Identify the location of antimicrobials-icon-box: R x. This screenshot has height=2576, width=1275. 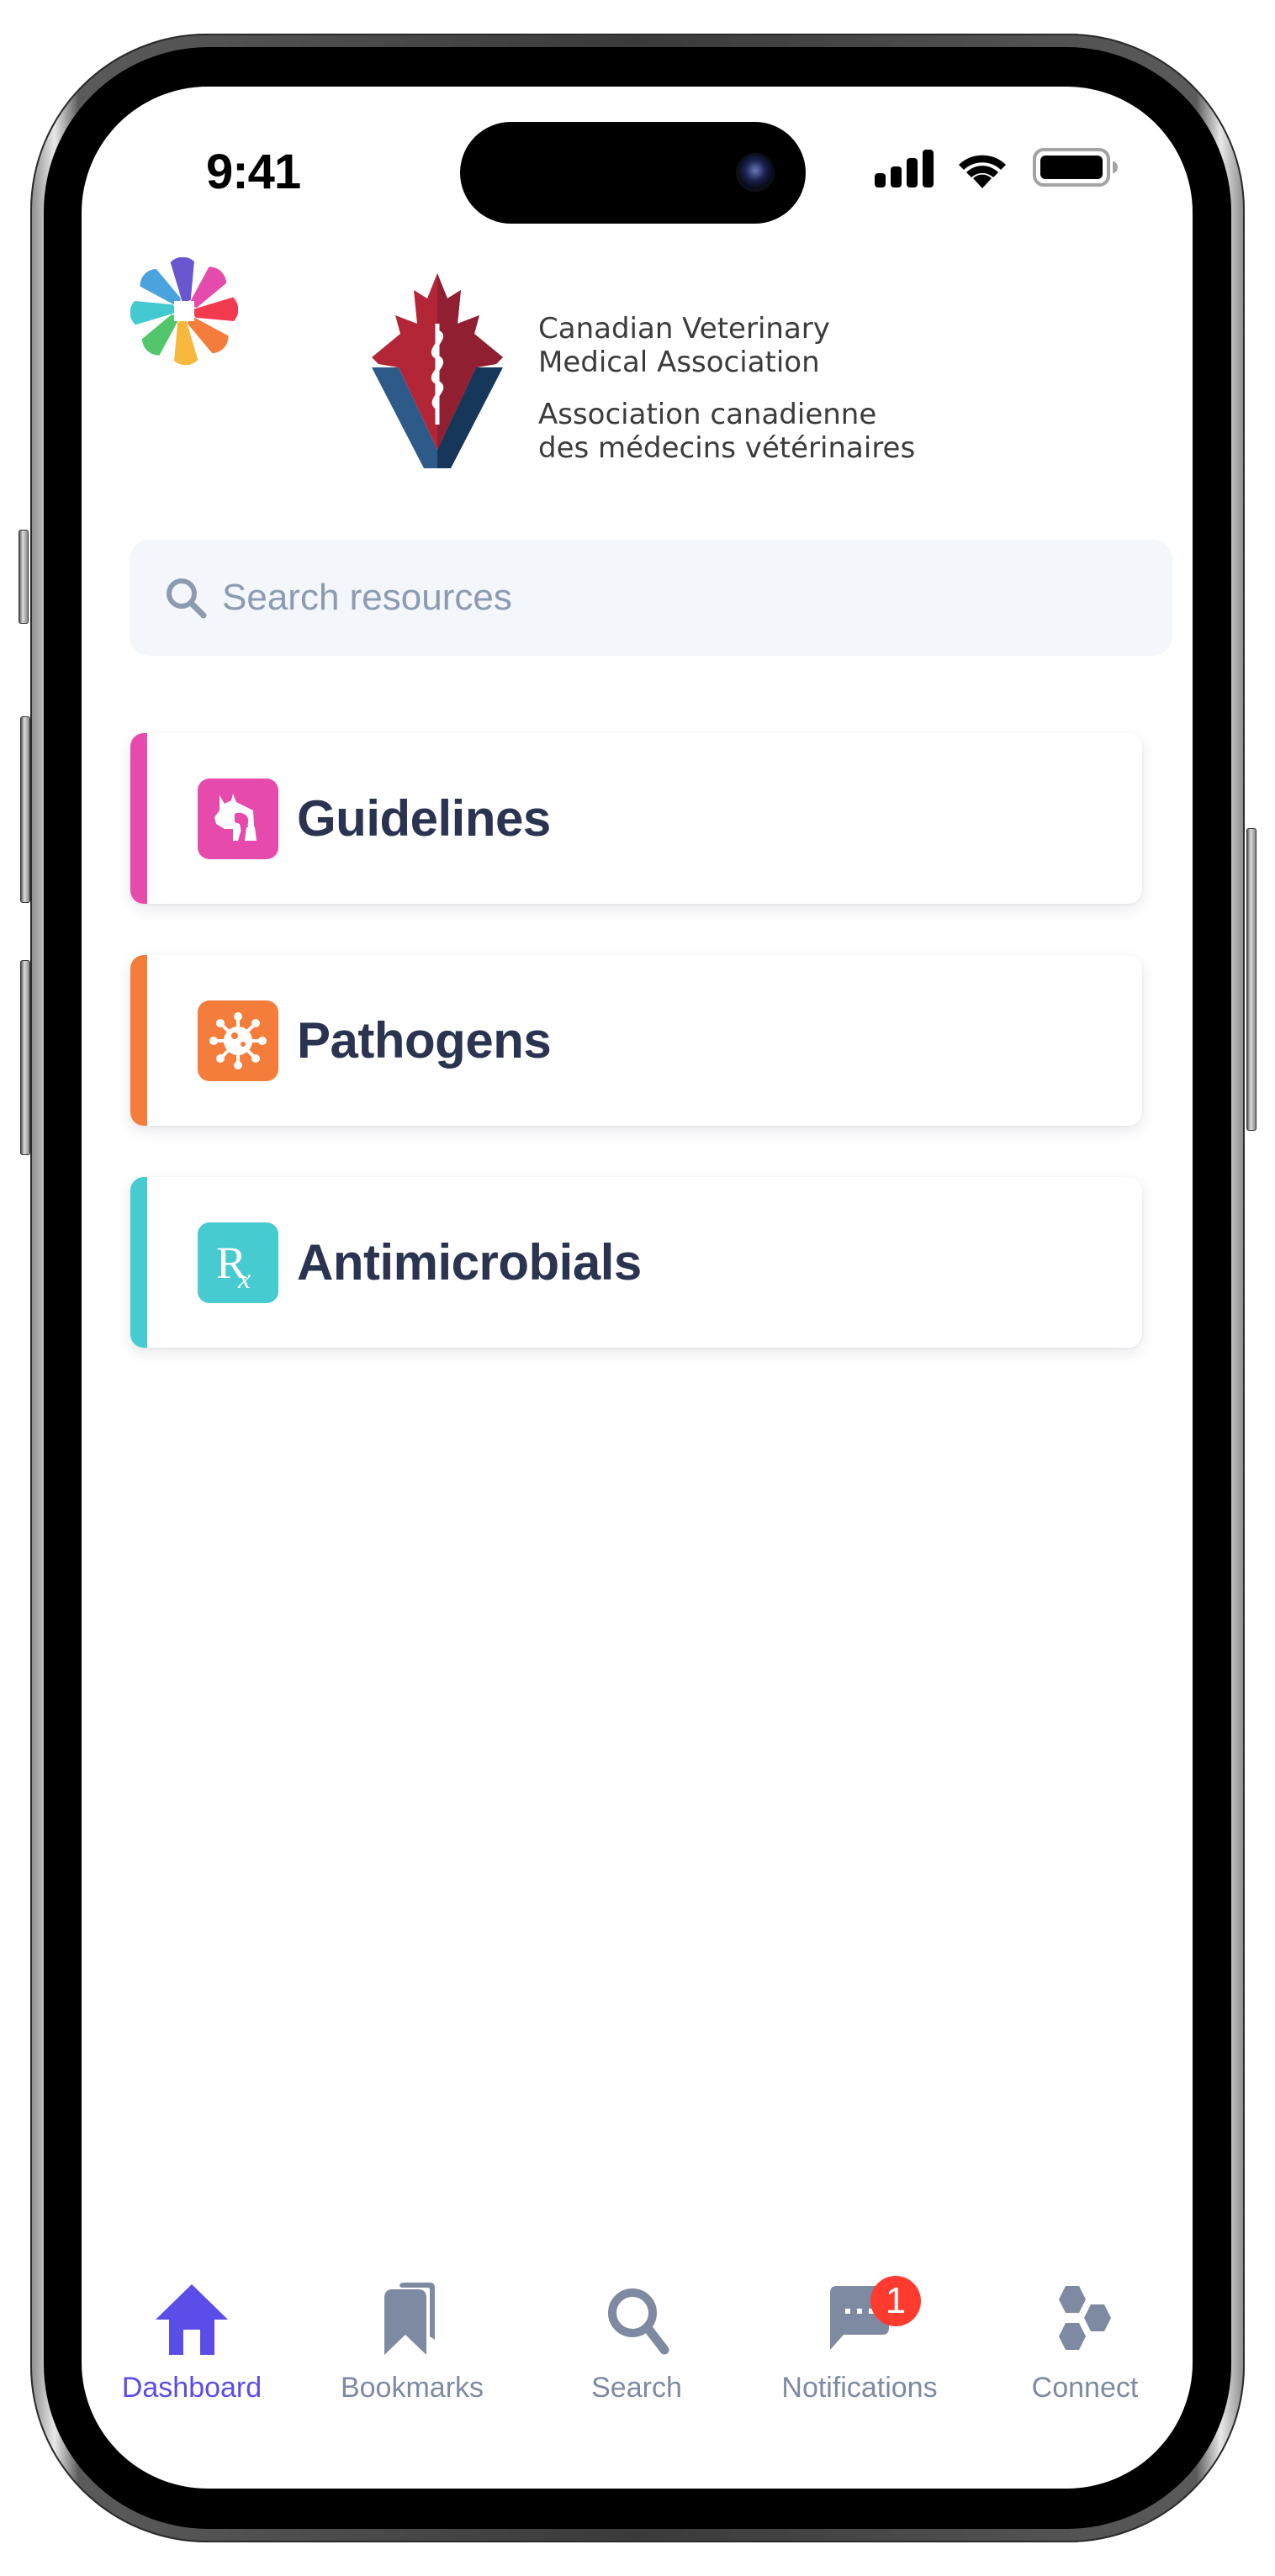
(238, 1262).